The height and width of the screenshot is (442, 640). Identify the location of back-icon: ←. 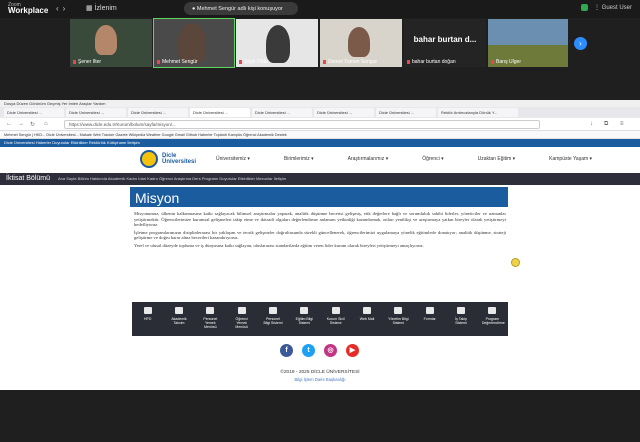
(9, 124).